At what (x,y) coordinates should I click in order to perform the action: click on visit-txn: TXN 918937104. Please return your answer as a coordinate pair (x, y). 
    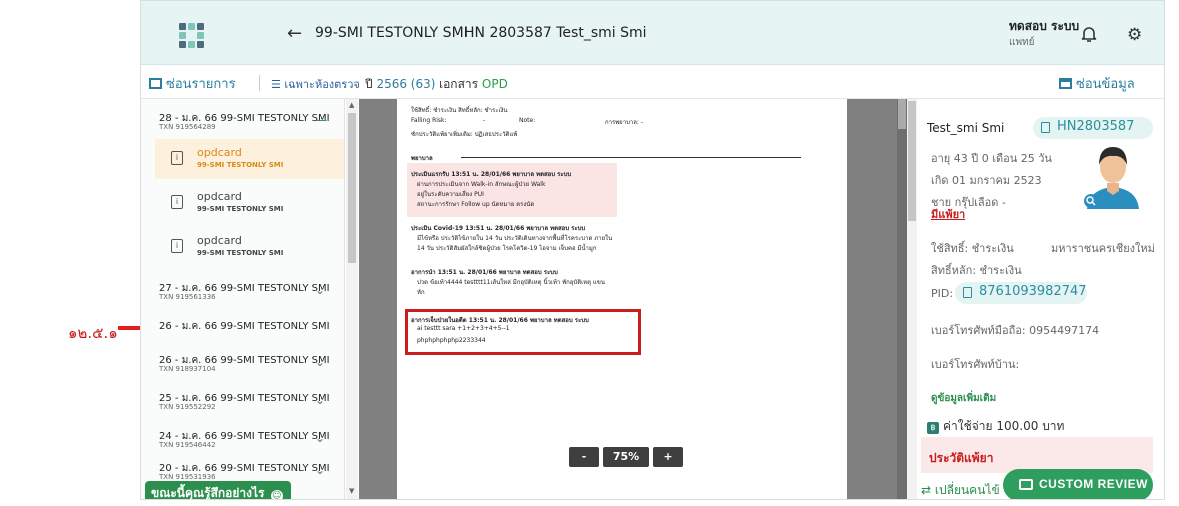
    Looking at the image, I should click on (187, 369).